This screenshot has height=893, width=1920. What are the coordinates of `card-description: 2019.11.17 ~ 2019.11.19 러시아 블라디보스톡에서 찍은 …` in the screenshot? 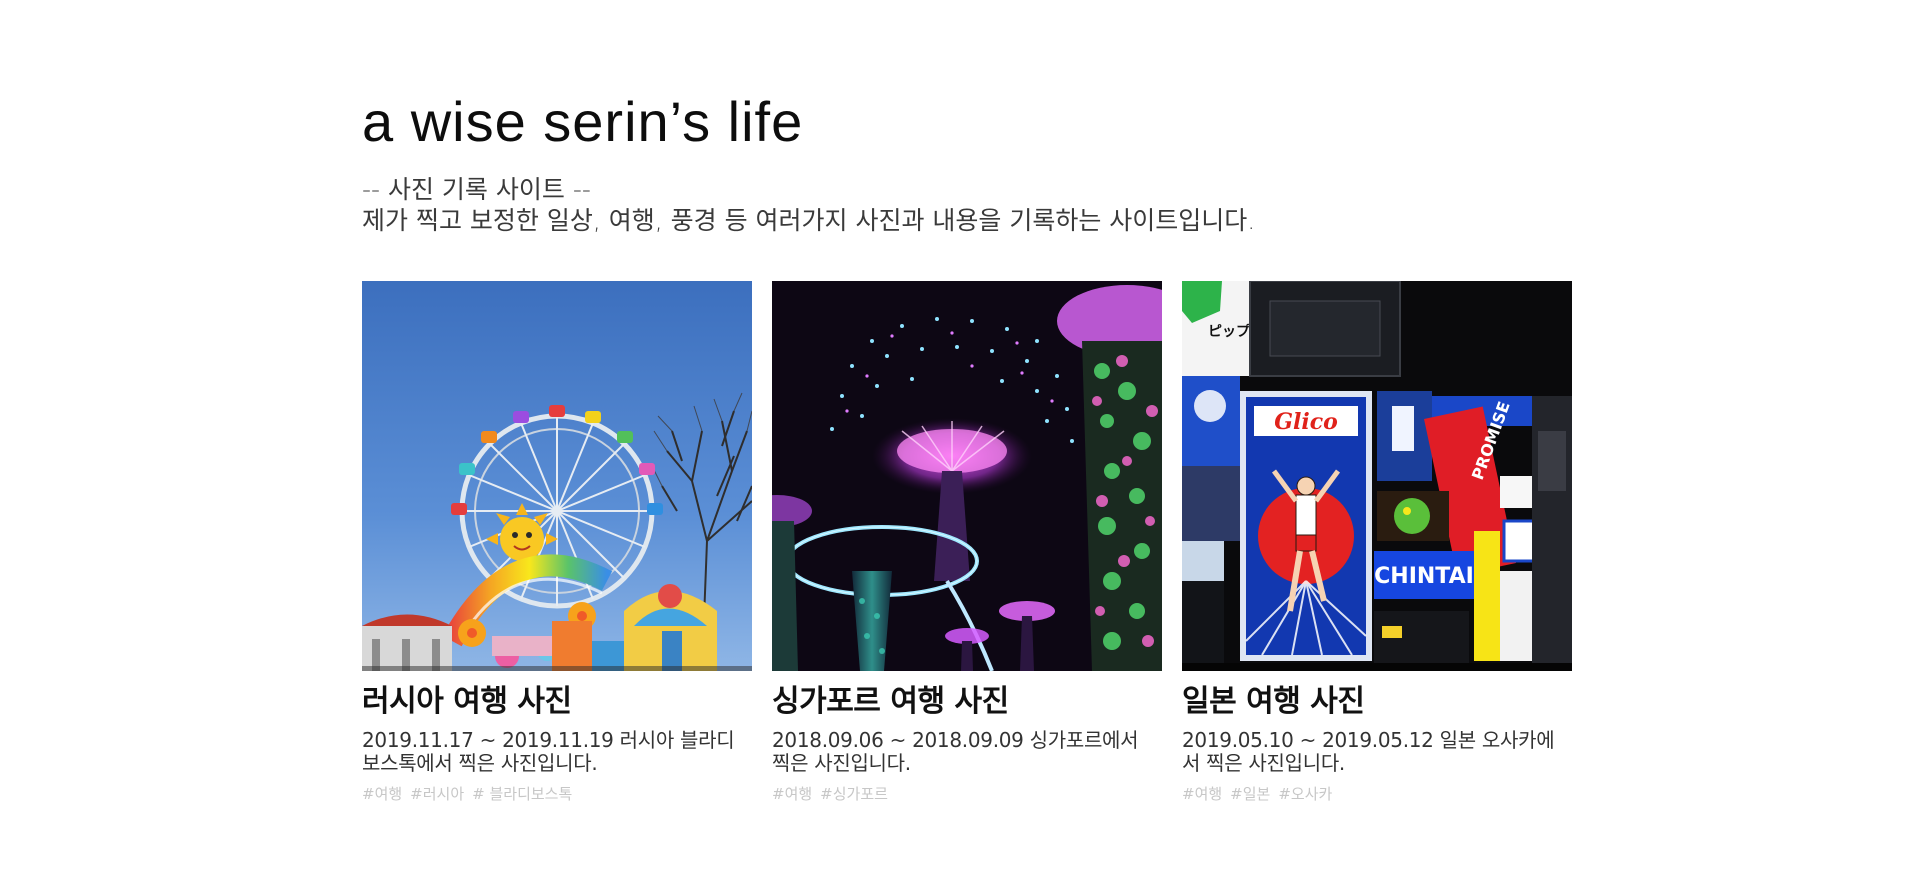 It's located at (548, 751).